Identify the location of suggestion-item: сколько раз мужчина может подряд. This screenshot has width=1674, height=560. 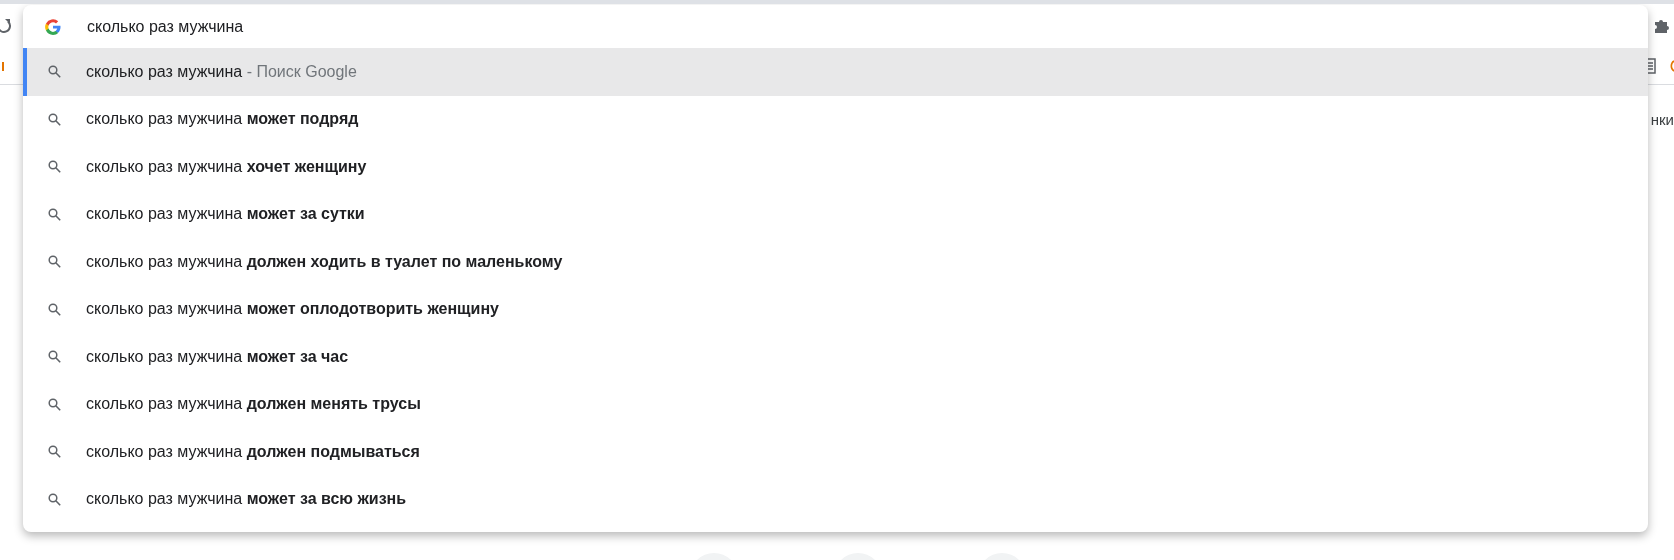
(835, 119).